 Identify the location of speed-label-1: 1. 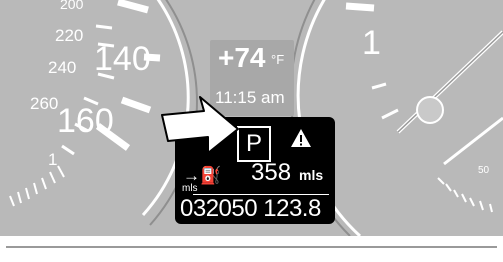
(53, 159).